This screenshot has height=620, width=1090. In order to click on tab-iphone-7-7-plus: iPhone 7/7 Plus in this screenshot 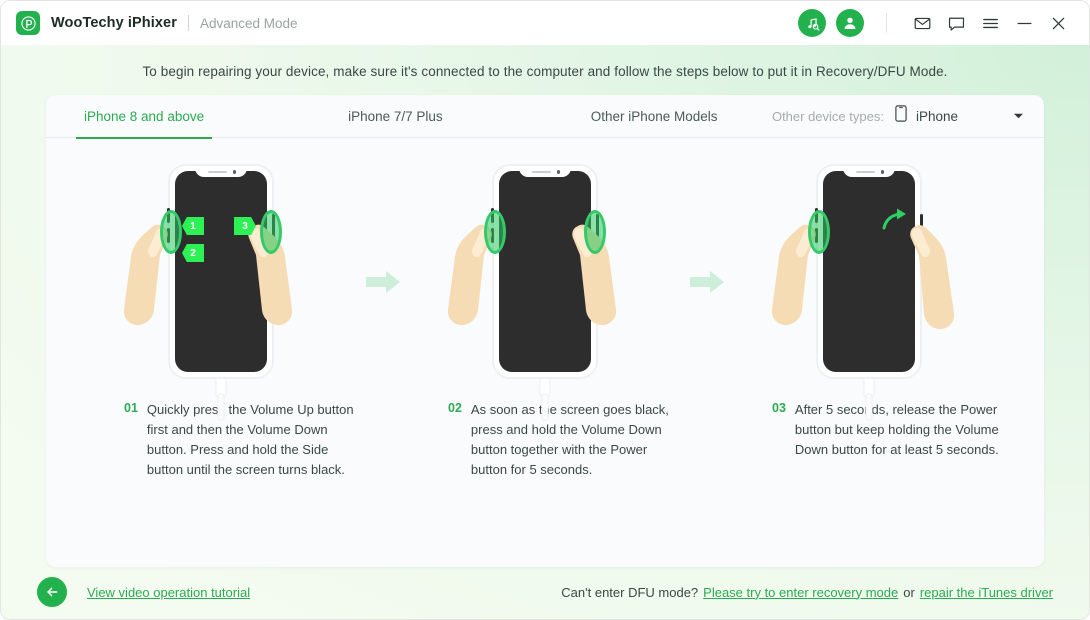, I will do `click(395, 116)`.